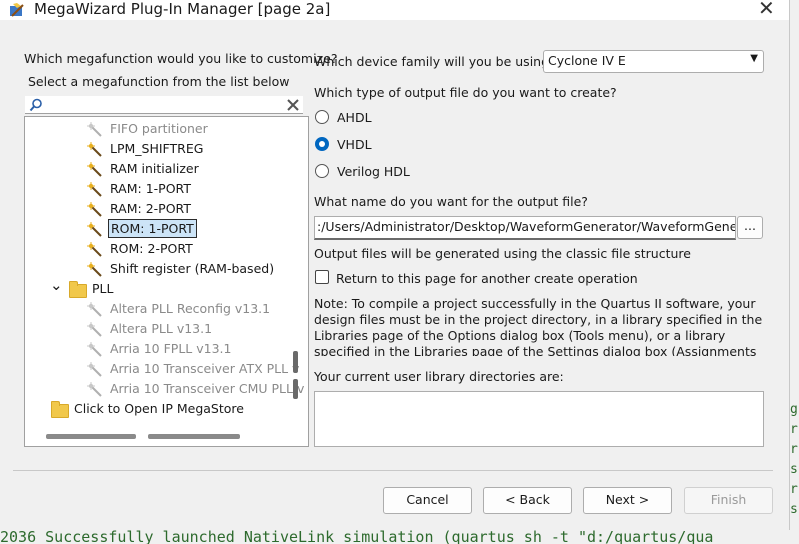 The width and height of the screenshot is (799, 544). What do you see at coordinates (766, 9) in the screenshot?
I see `close-icon: ✕` at bounding box center [766, 9].